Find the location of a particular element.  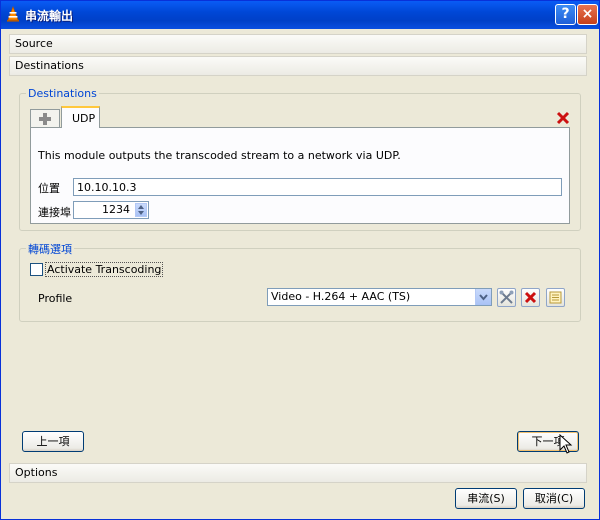

tab-udp: UDP is located at coordinates (80, 117).